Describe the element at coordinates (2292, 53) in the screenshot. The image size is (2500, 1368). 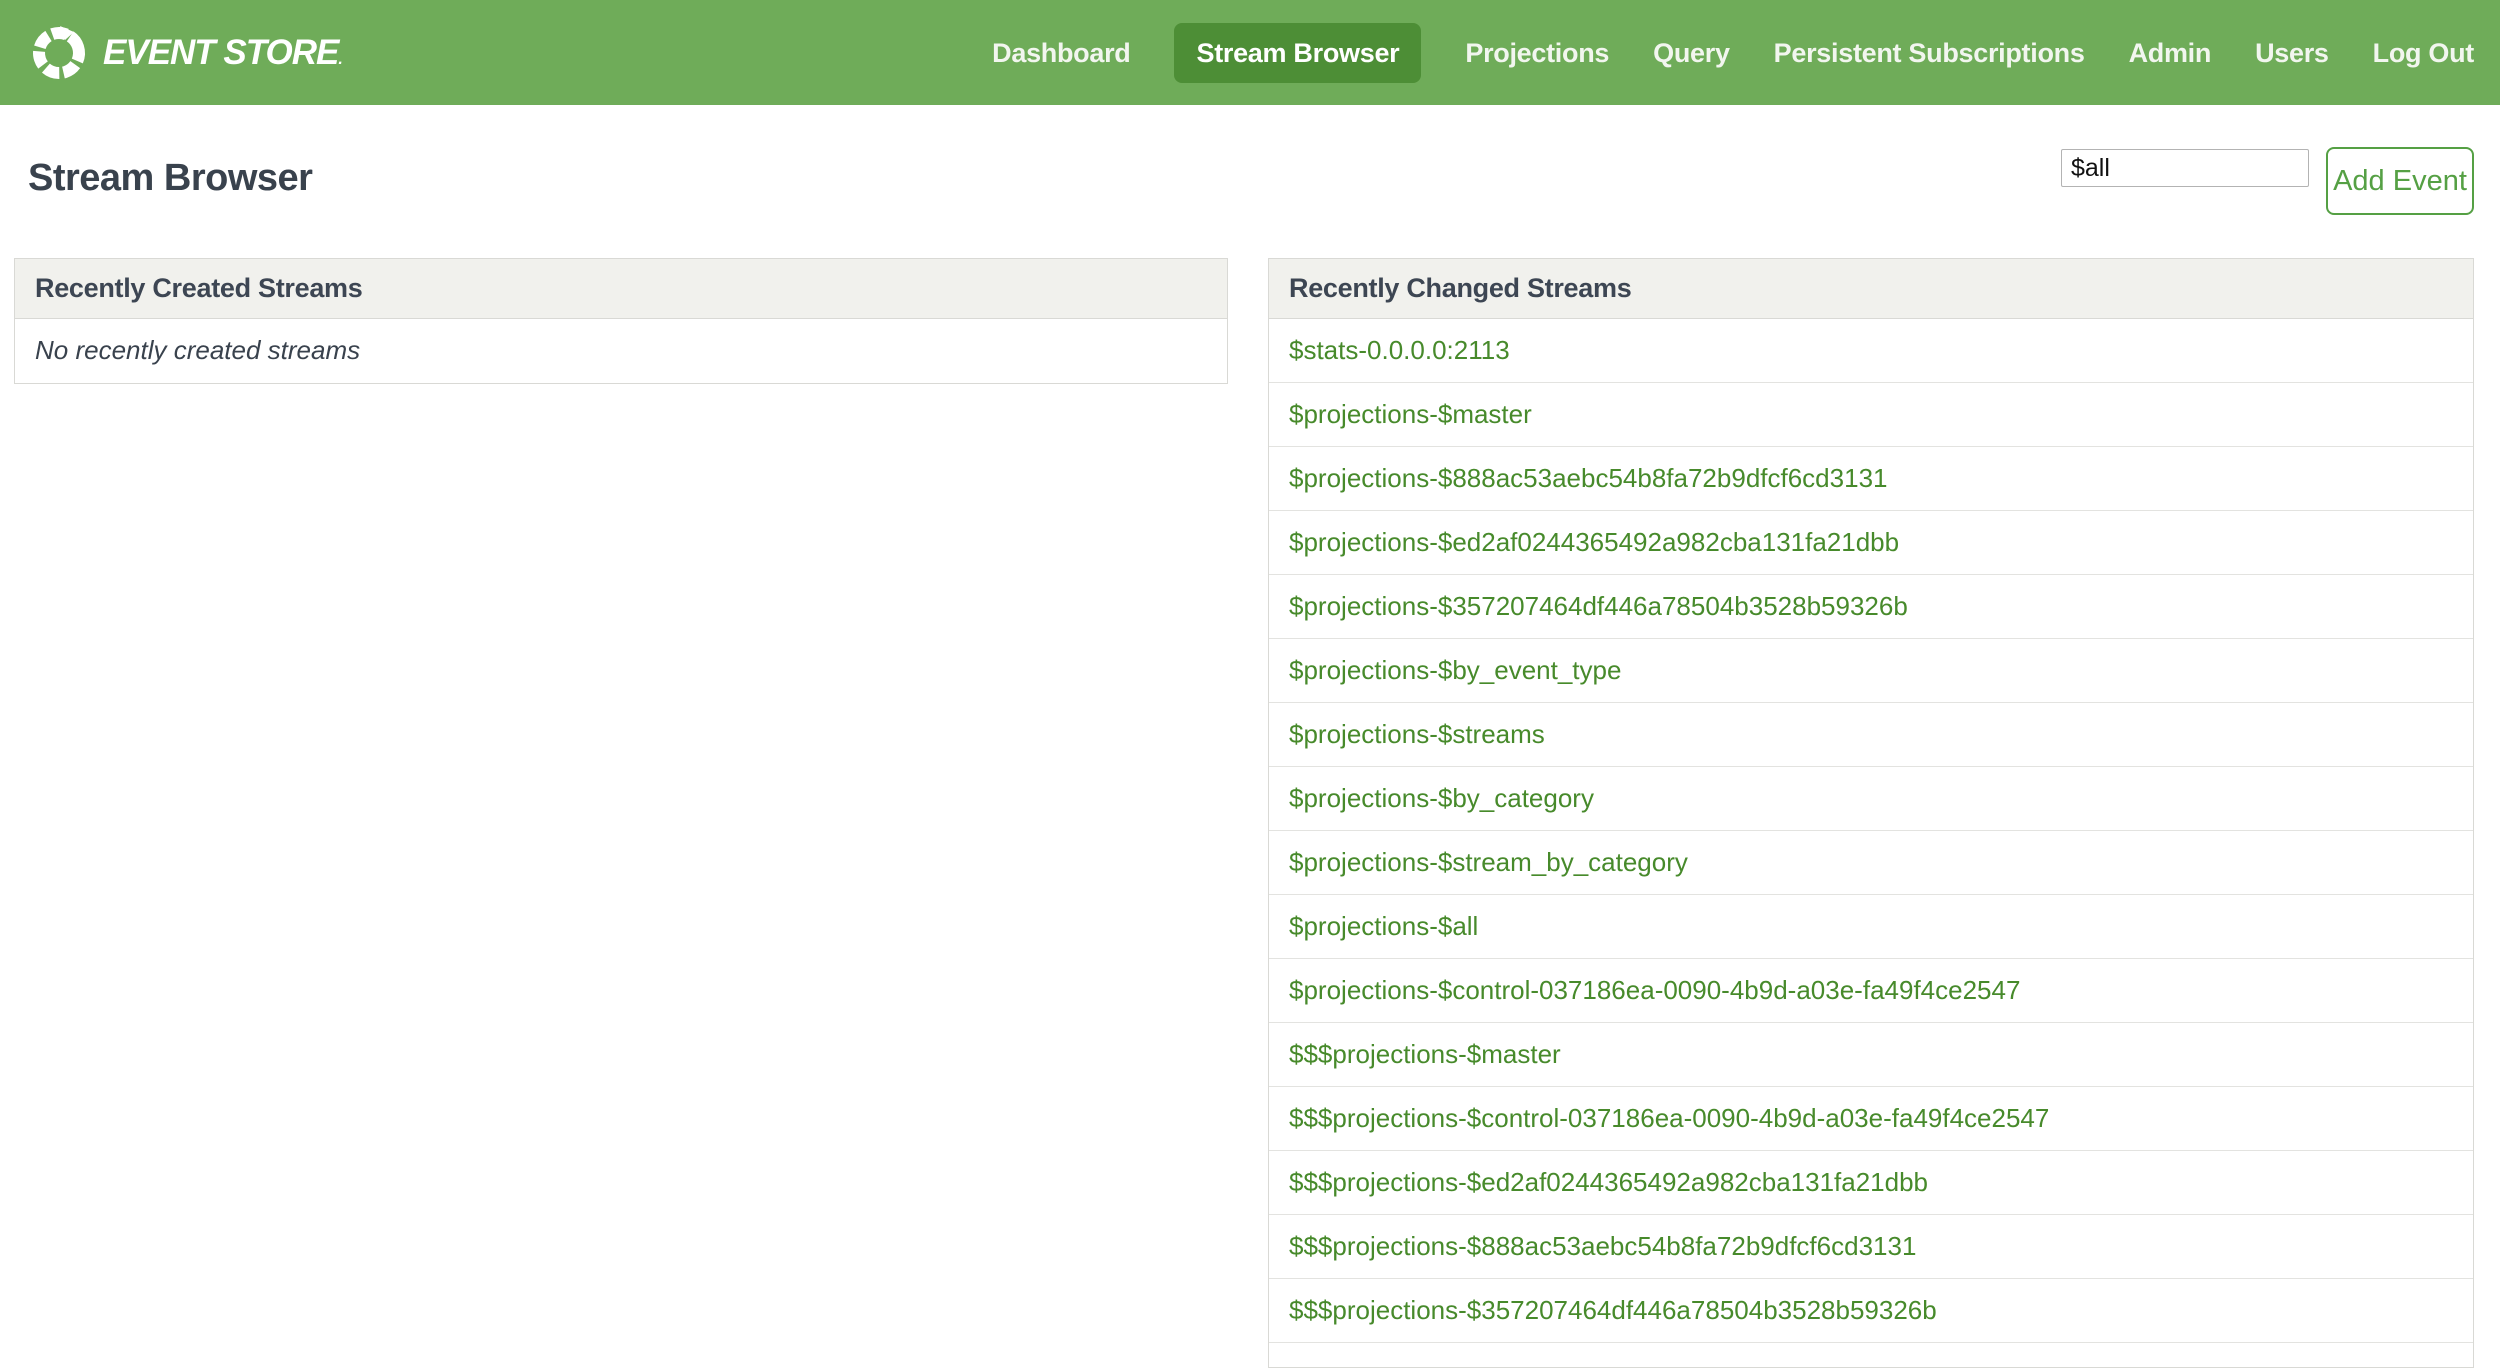
I see `nav-item-users: Users` at that location.